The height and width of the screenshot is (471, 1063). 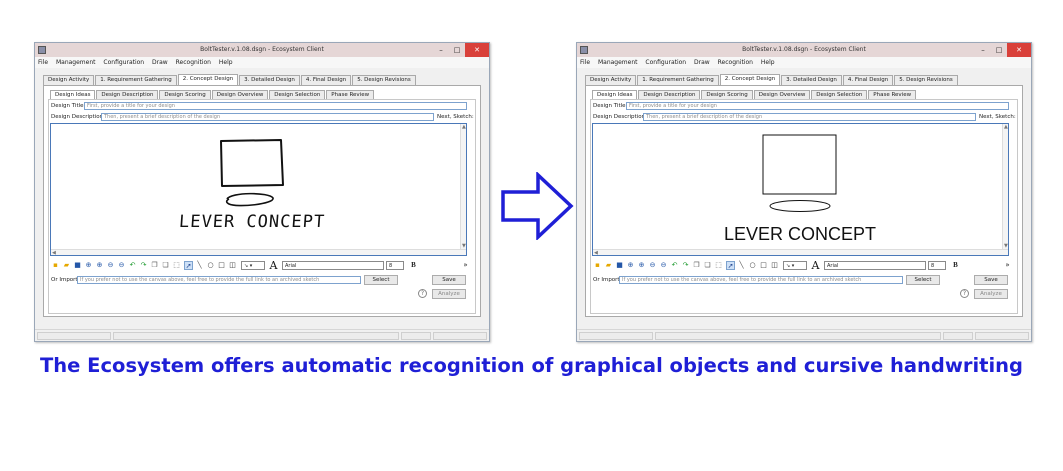 What do you see at coordinates (983, 50) in the screenshot?
I see `minimize-button: –` at bounding box center [983, 50].